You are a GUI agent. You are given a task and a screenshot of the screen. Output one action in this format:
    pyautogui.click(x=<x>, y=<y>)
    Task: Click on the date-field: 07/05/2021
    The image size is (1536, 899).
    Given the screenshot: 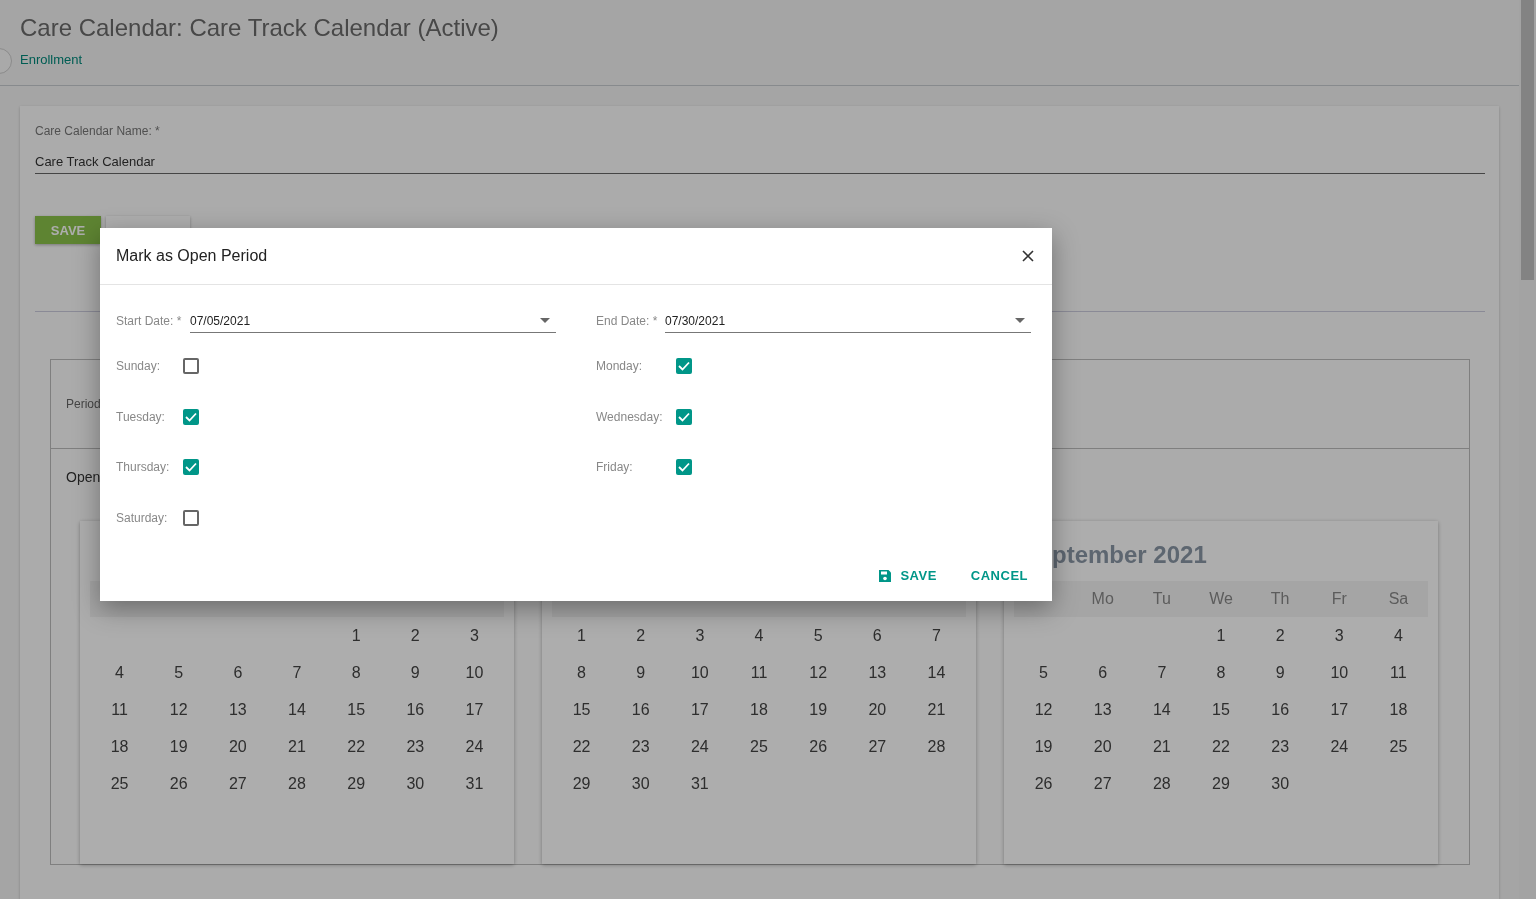 What is the action you would take?
    pyautogui.click(x=373, y=321)
    